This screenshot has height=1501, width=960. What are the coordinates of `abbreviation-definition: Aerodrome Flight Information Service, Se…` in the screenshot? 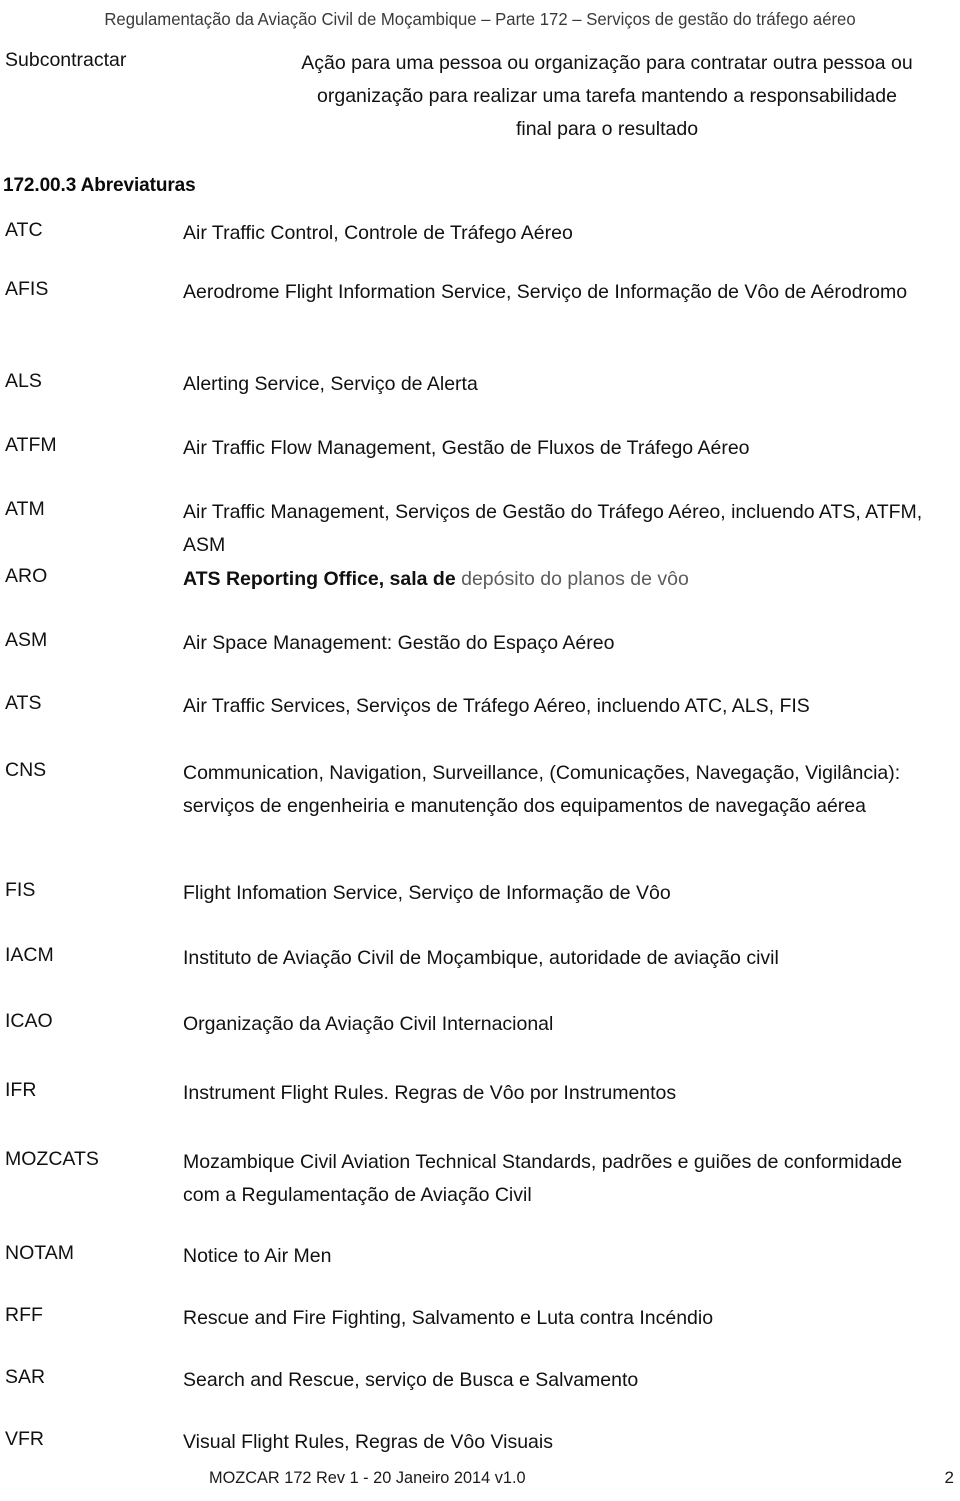 It's located at (545, 292).